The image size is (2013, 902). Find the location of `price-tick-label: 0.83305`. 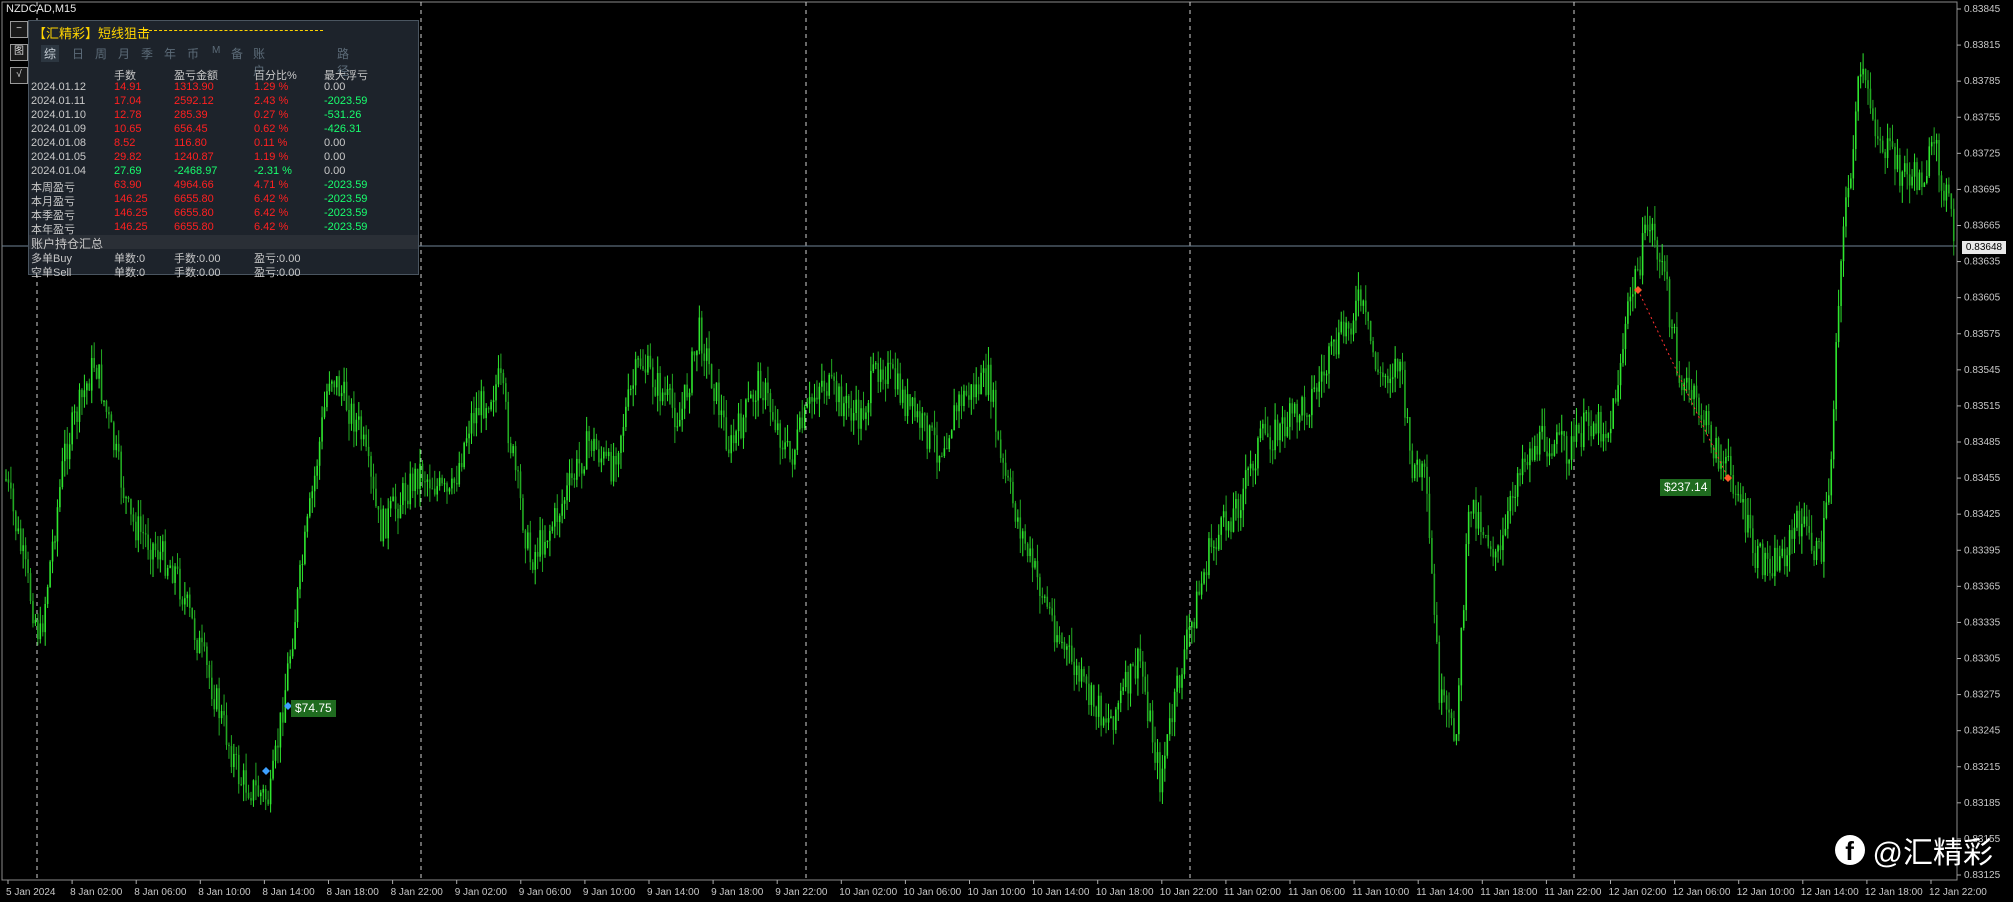

price-tick-label: 0.83305 is located at coordinates (1982, 659).